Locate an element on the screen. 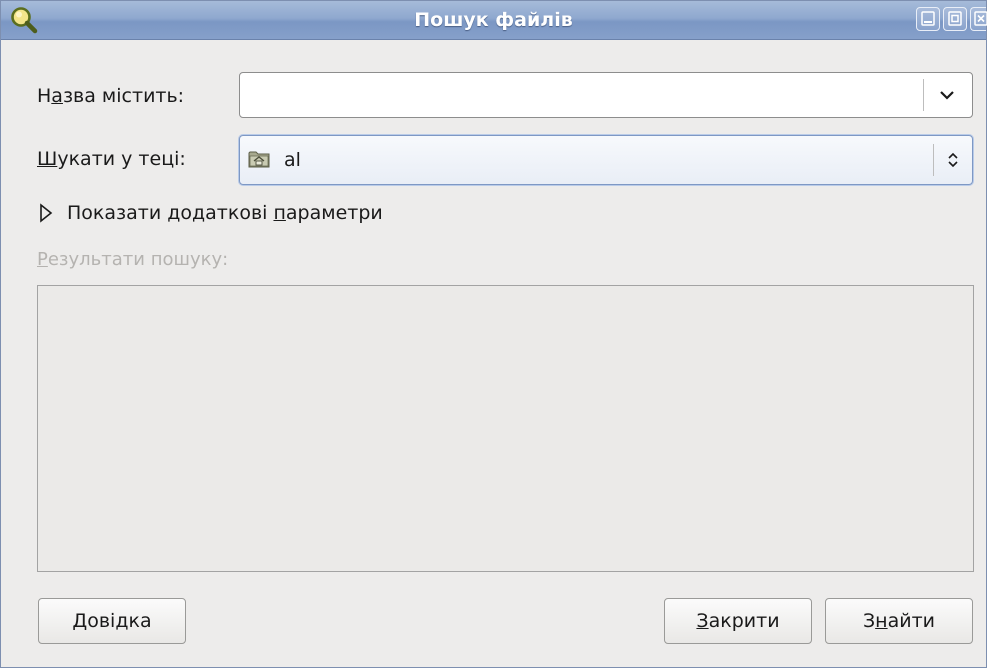 Image resolution: width=987 pixels, height=668 pixels. maximize-button is located at coordinates (955, 19).